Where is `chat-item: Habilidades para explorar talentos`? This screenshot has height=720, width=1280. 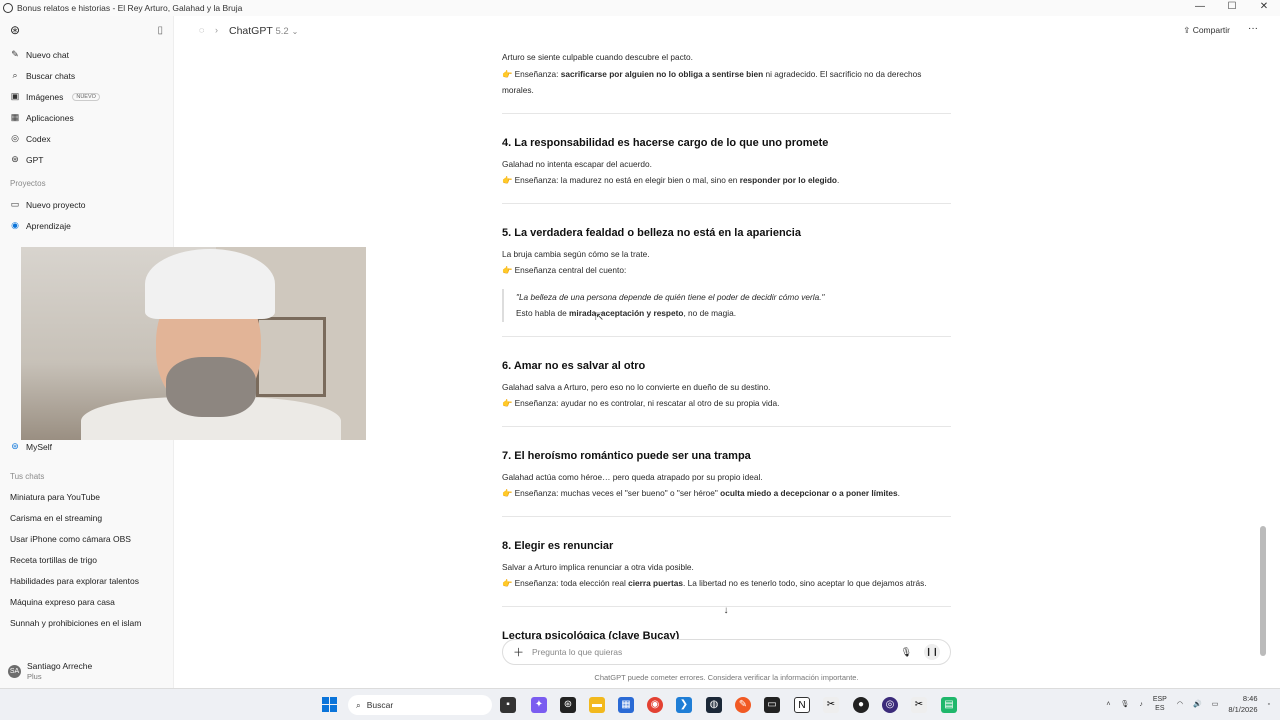 chat-item: Habilidades para explorar talentos is located at coordinates (87, 581).